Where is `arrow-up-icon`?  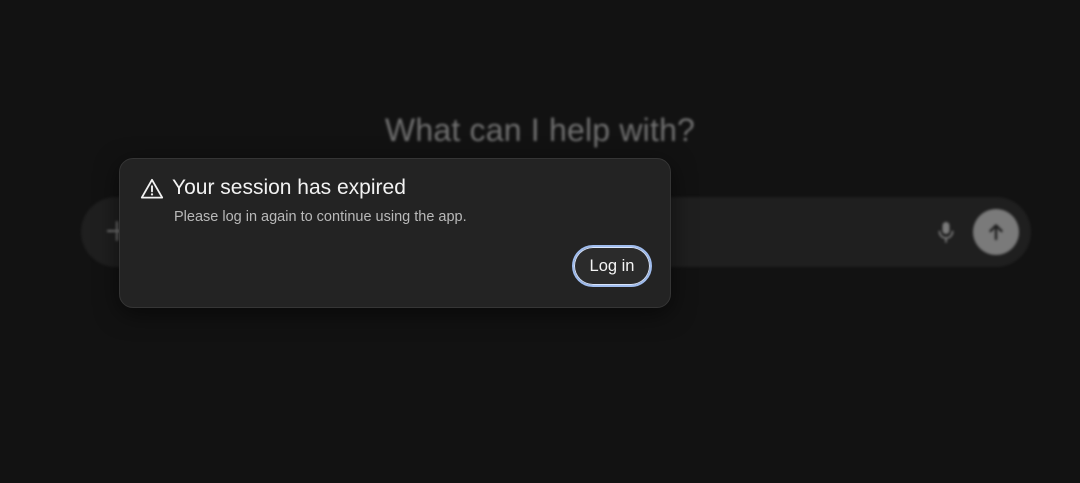
arrow-up-icon is located at coordinates (996, 232).